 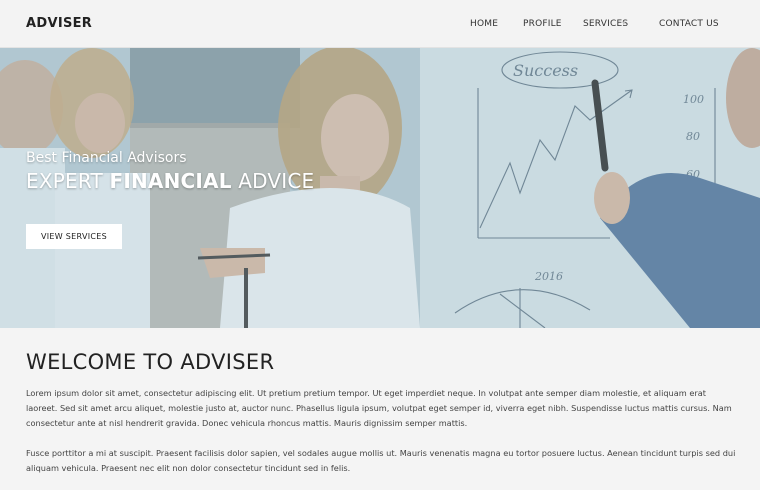 What do you see at coordinates (68, 181) in the screenshot?
I see `hero-title-pre: EXPERT` at bounding box center [68, 181].